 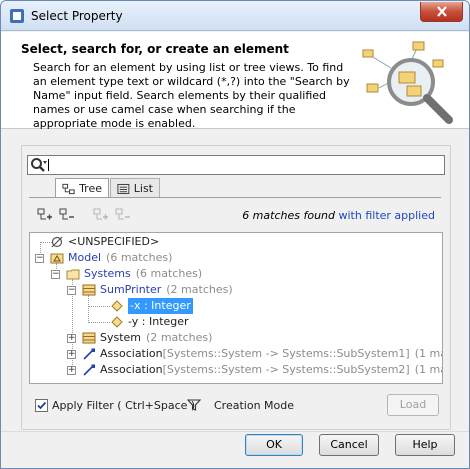 I want to click on expand-selected-icon, so click(x=101, y=215).